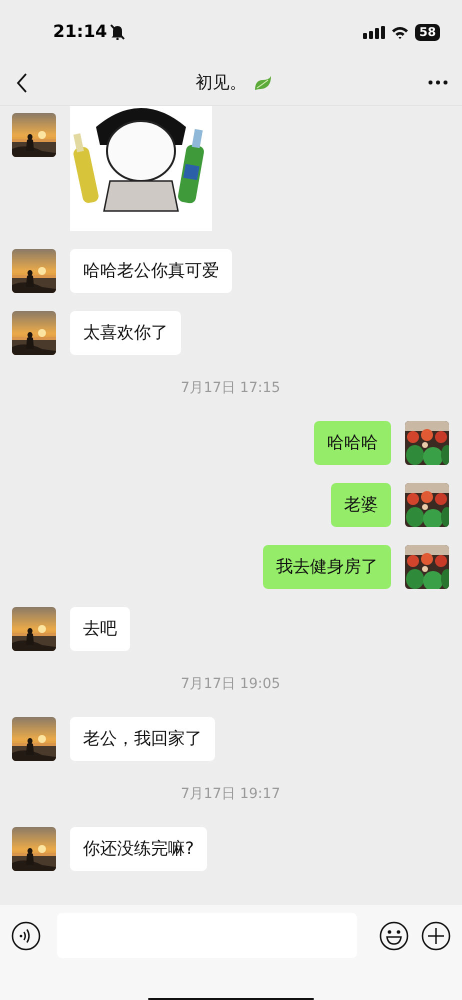 Image resolution: width=462 pixels, height=1000 pixels. What do you see at coordinates (26, 935) in the screenshot?
I see `voice-icon` at bounding box center [26, 935].